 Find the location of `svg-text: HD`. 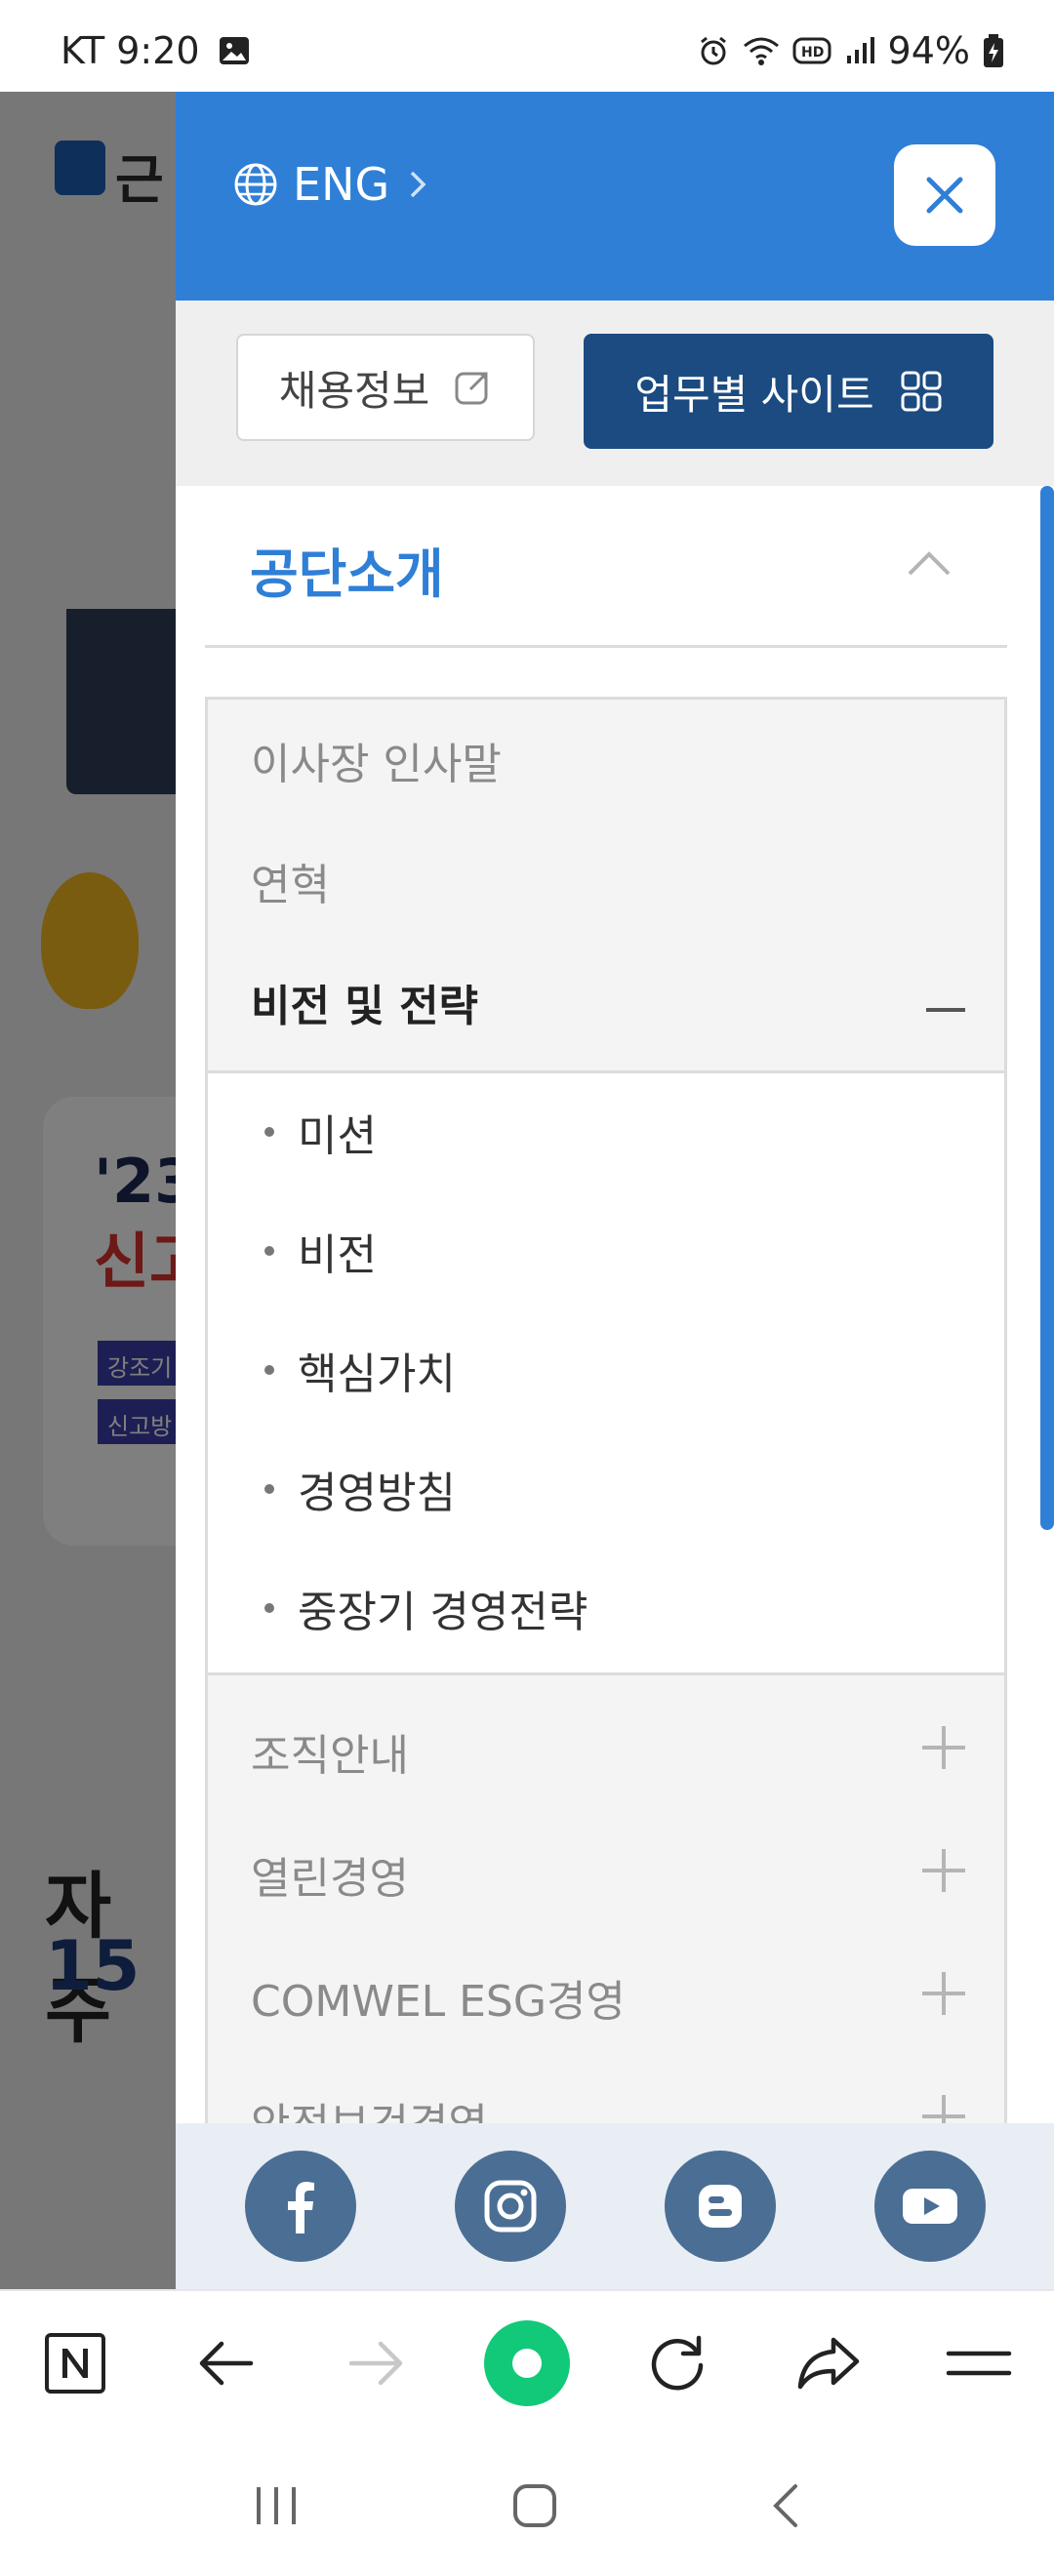

svg-text: HD is located at coordinates (812, 52).